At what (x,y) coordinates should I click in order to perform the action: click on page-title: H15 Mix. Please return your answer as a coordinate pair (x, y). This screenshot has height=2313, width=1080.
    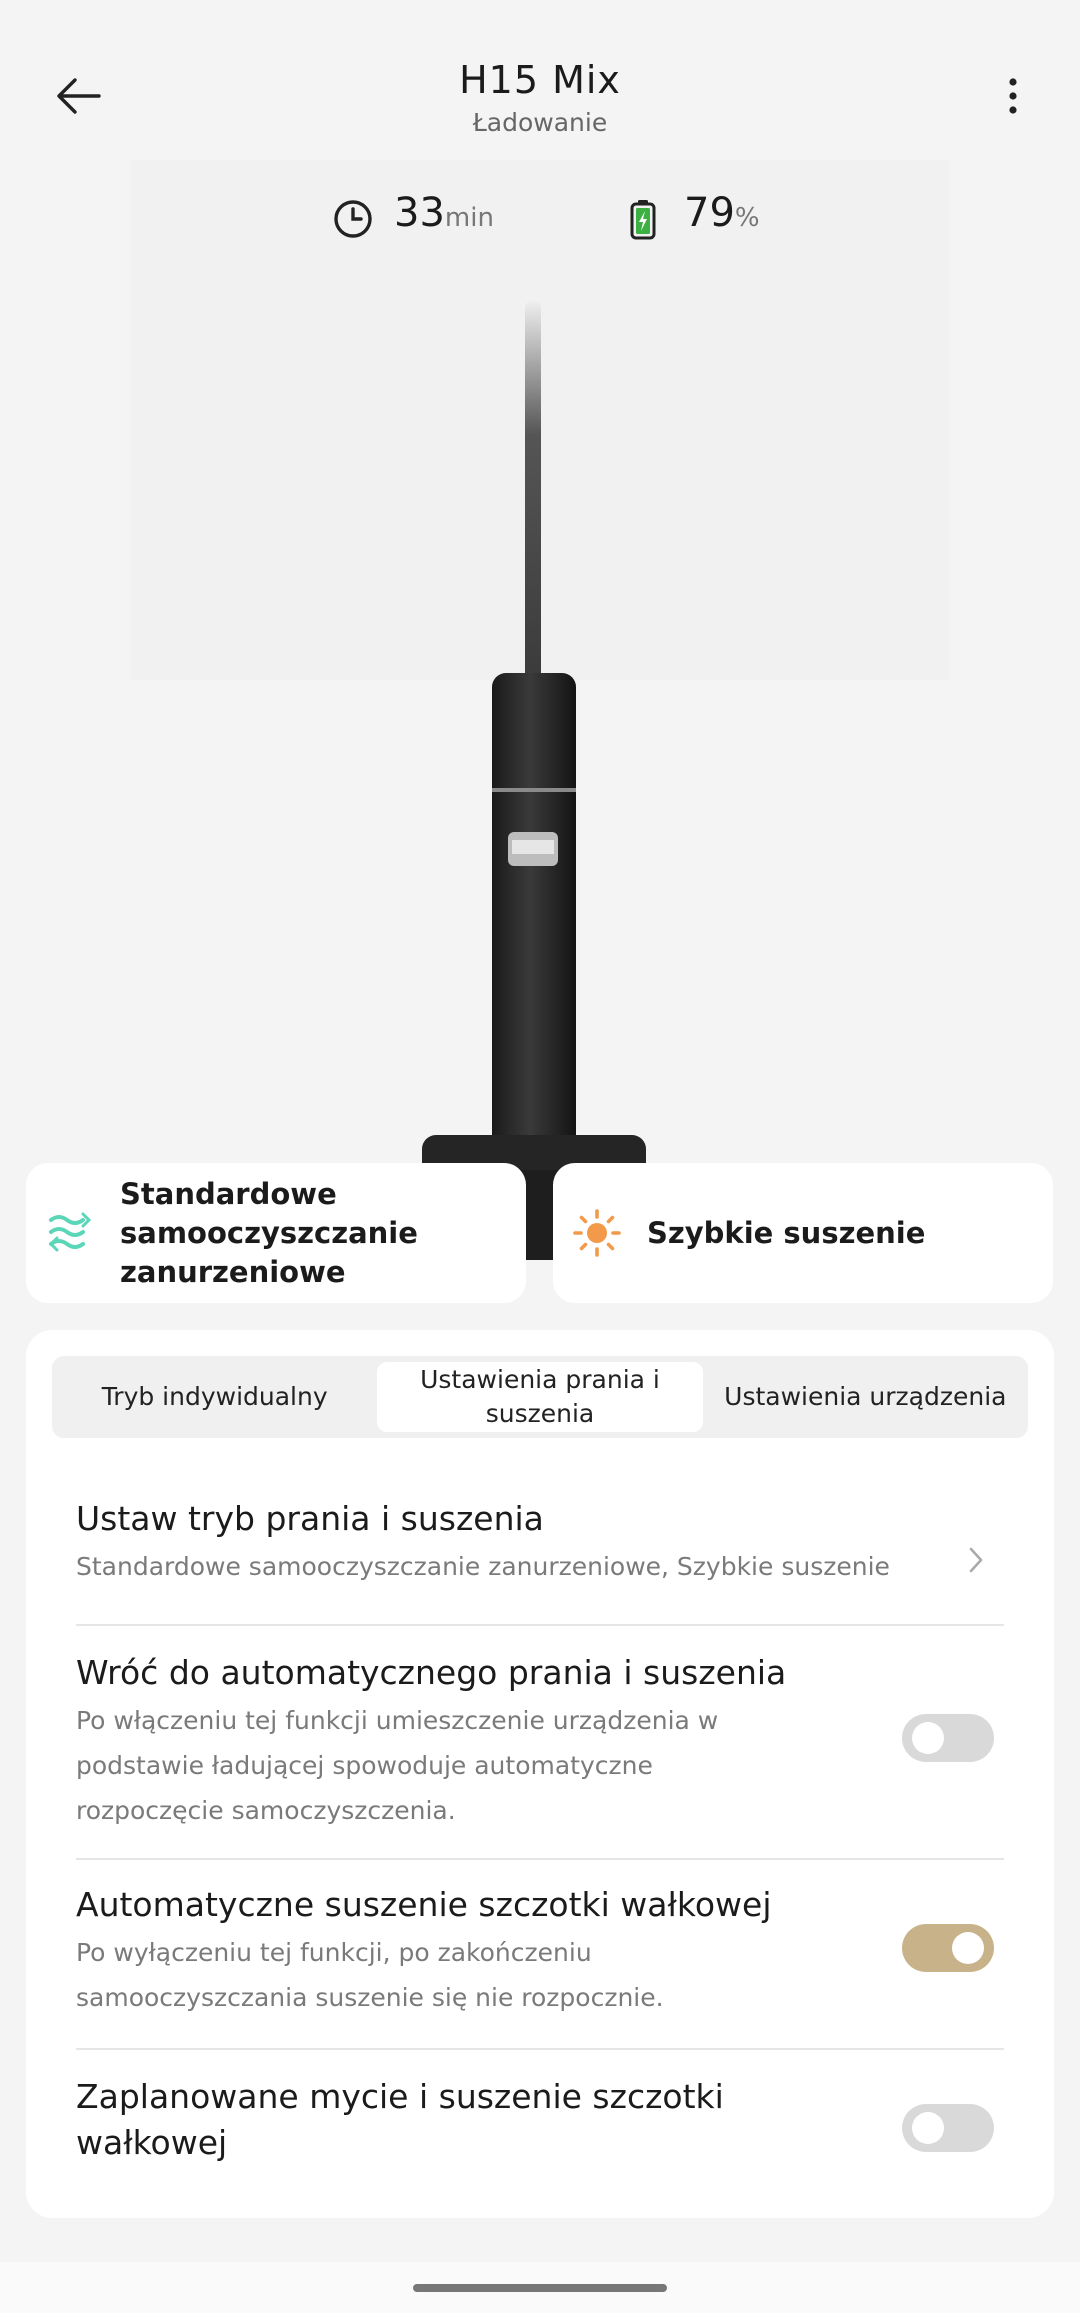
    Looking at the image, I should click on (540, 80).